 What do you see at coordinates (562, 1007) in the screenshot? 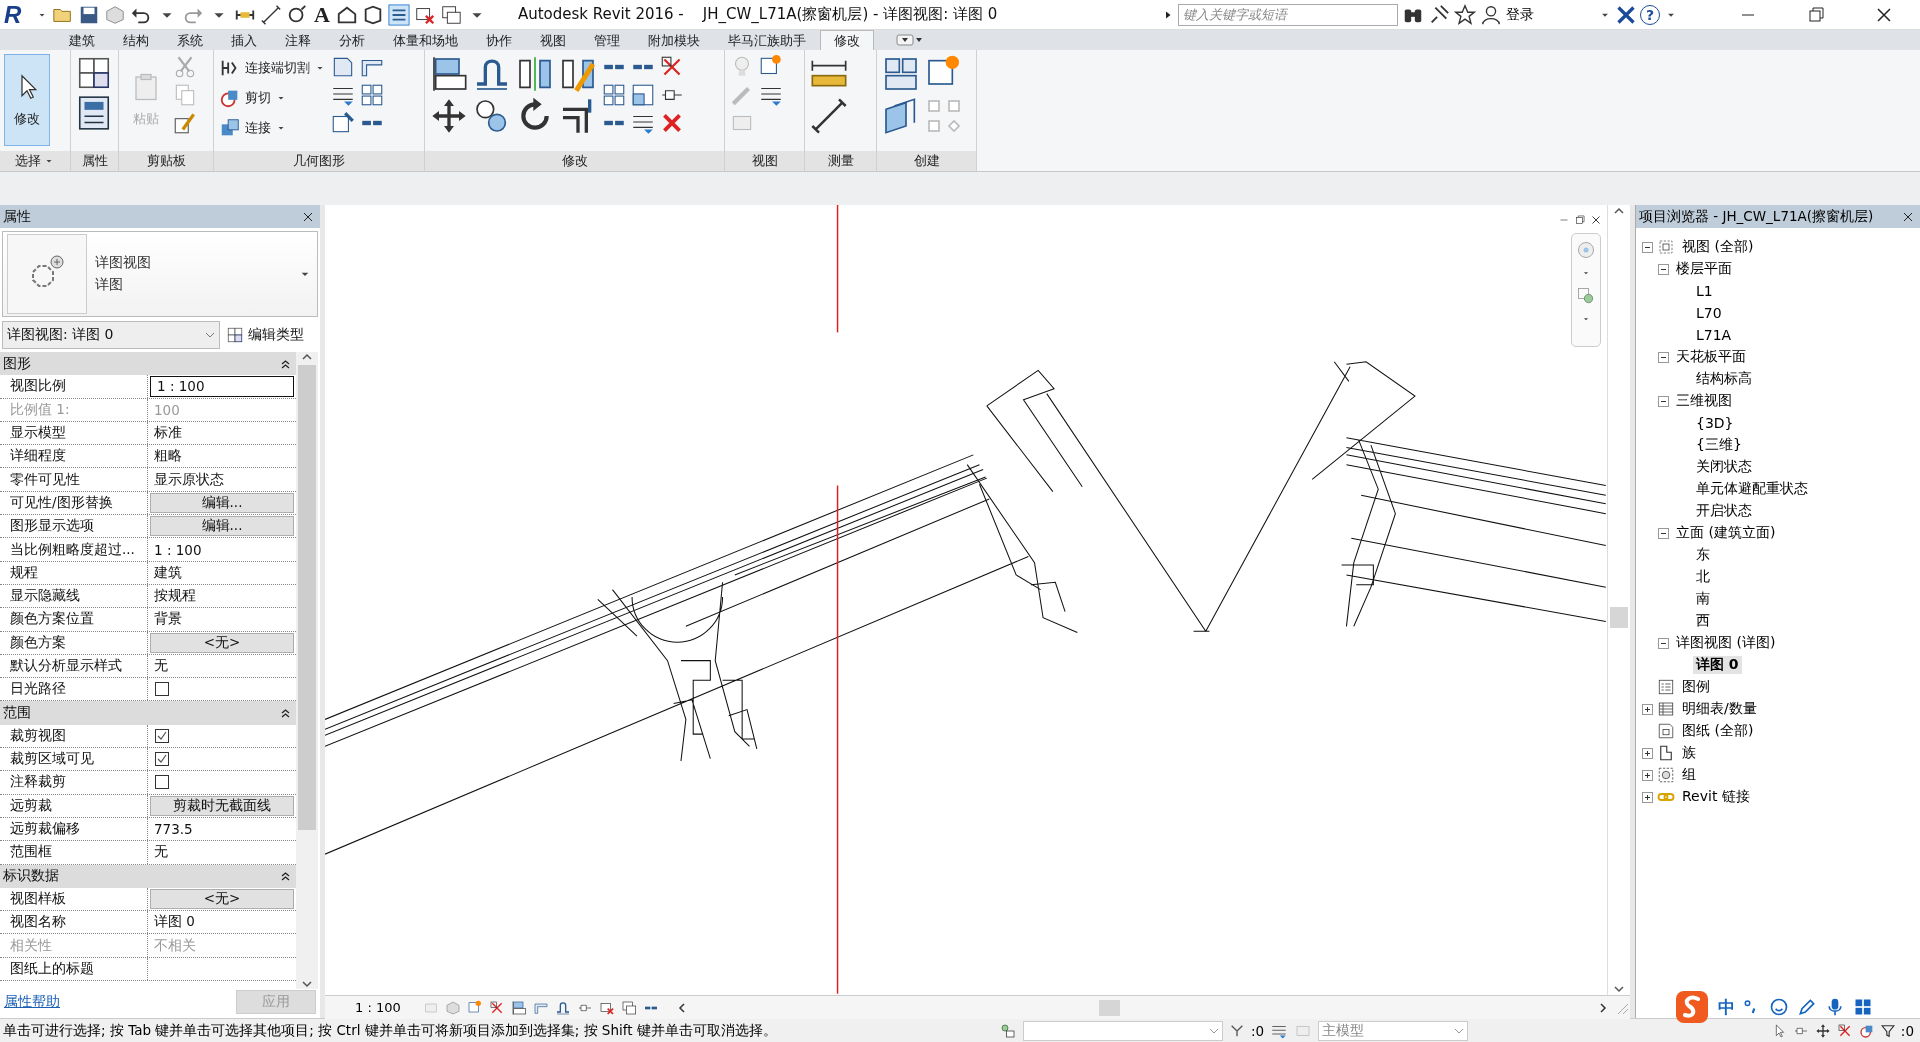
I see `offset-icon` at bounding box center [562, 1007].